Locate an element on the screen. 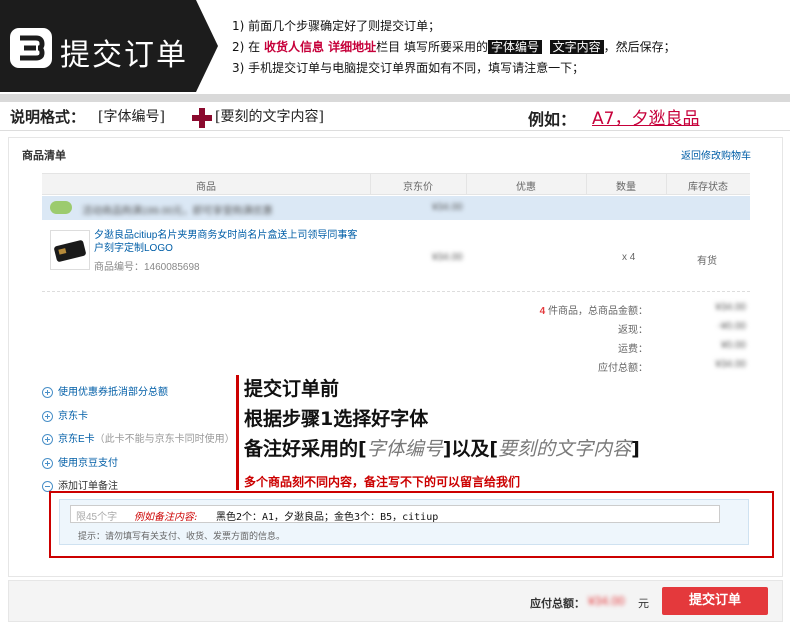  divider is located at coordinates (395, 130).